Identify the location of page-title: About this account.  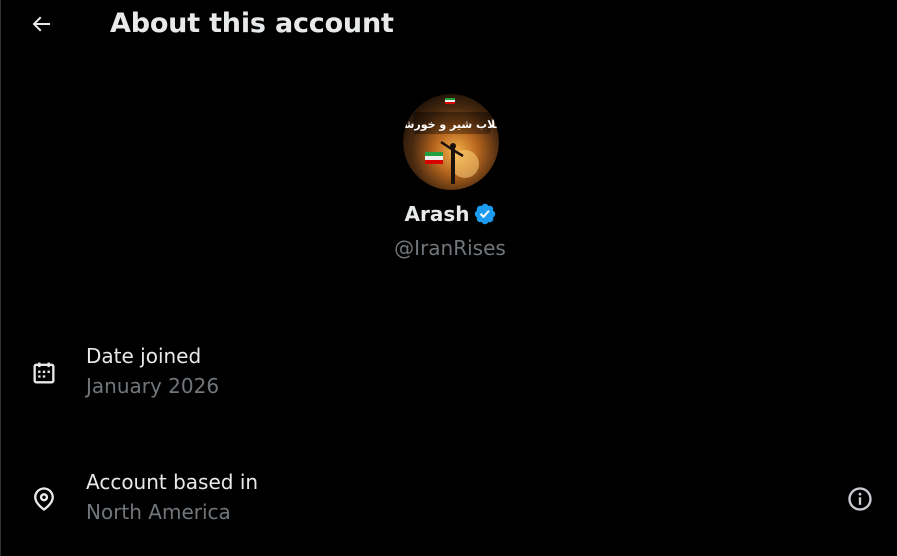
(252, 23).